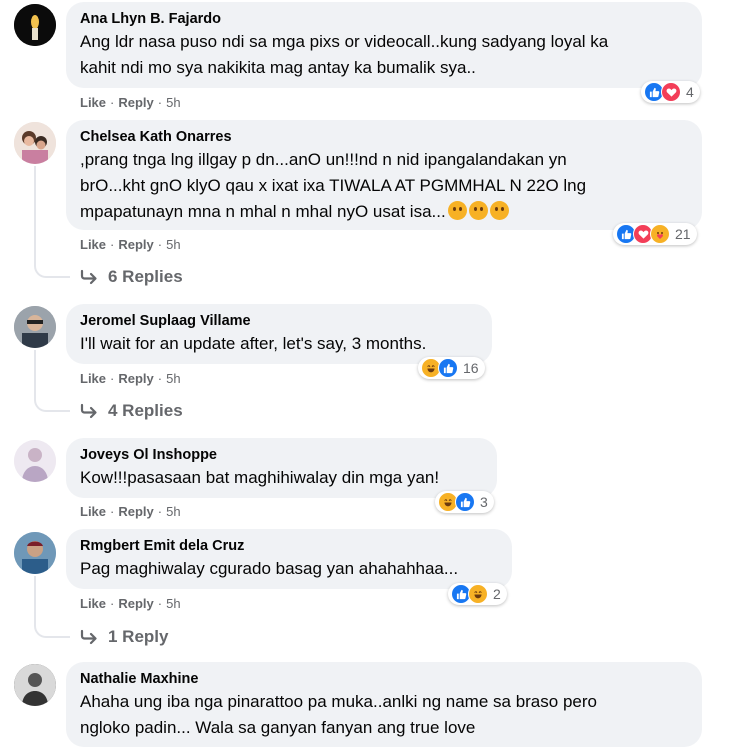 Image resolution: width=750 pixels, height=747 pixels. I want to click on comment-author: Nathalie Maxhine, so click(384, 679).